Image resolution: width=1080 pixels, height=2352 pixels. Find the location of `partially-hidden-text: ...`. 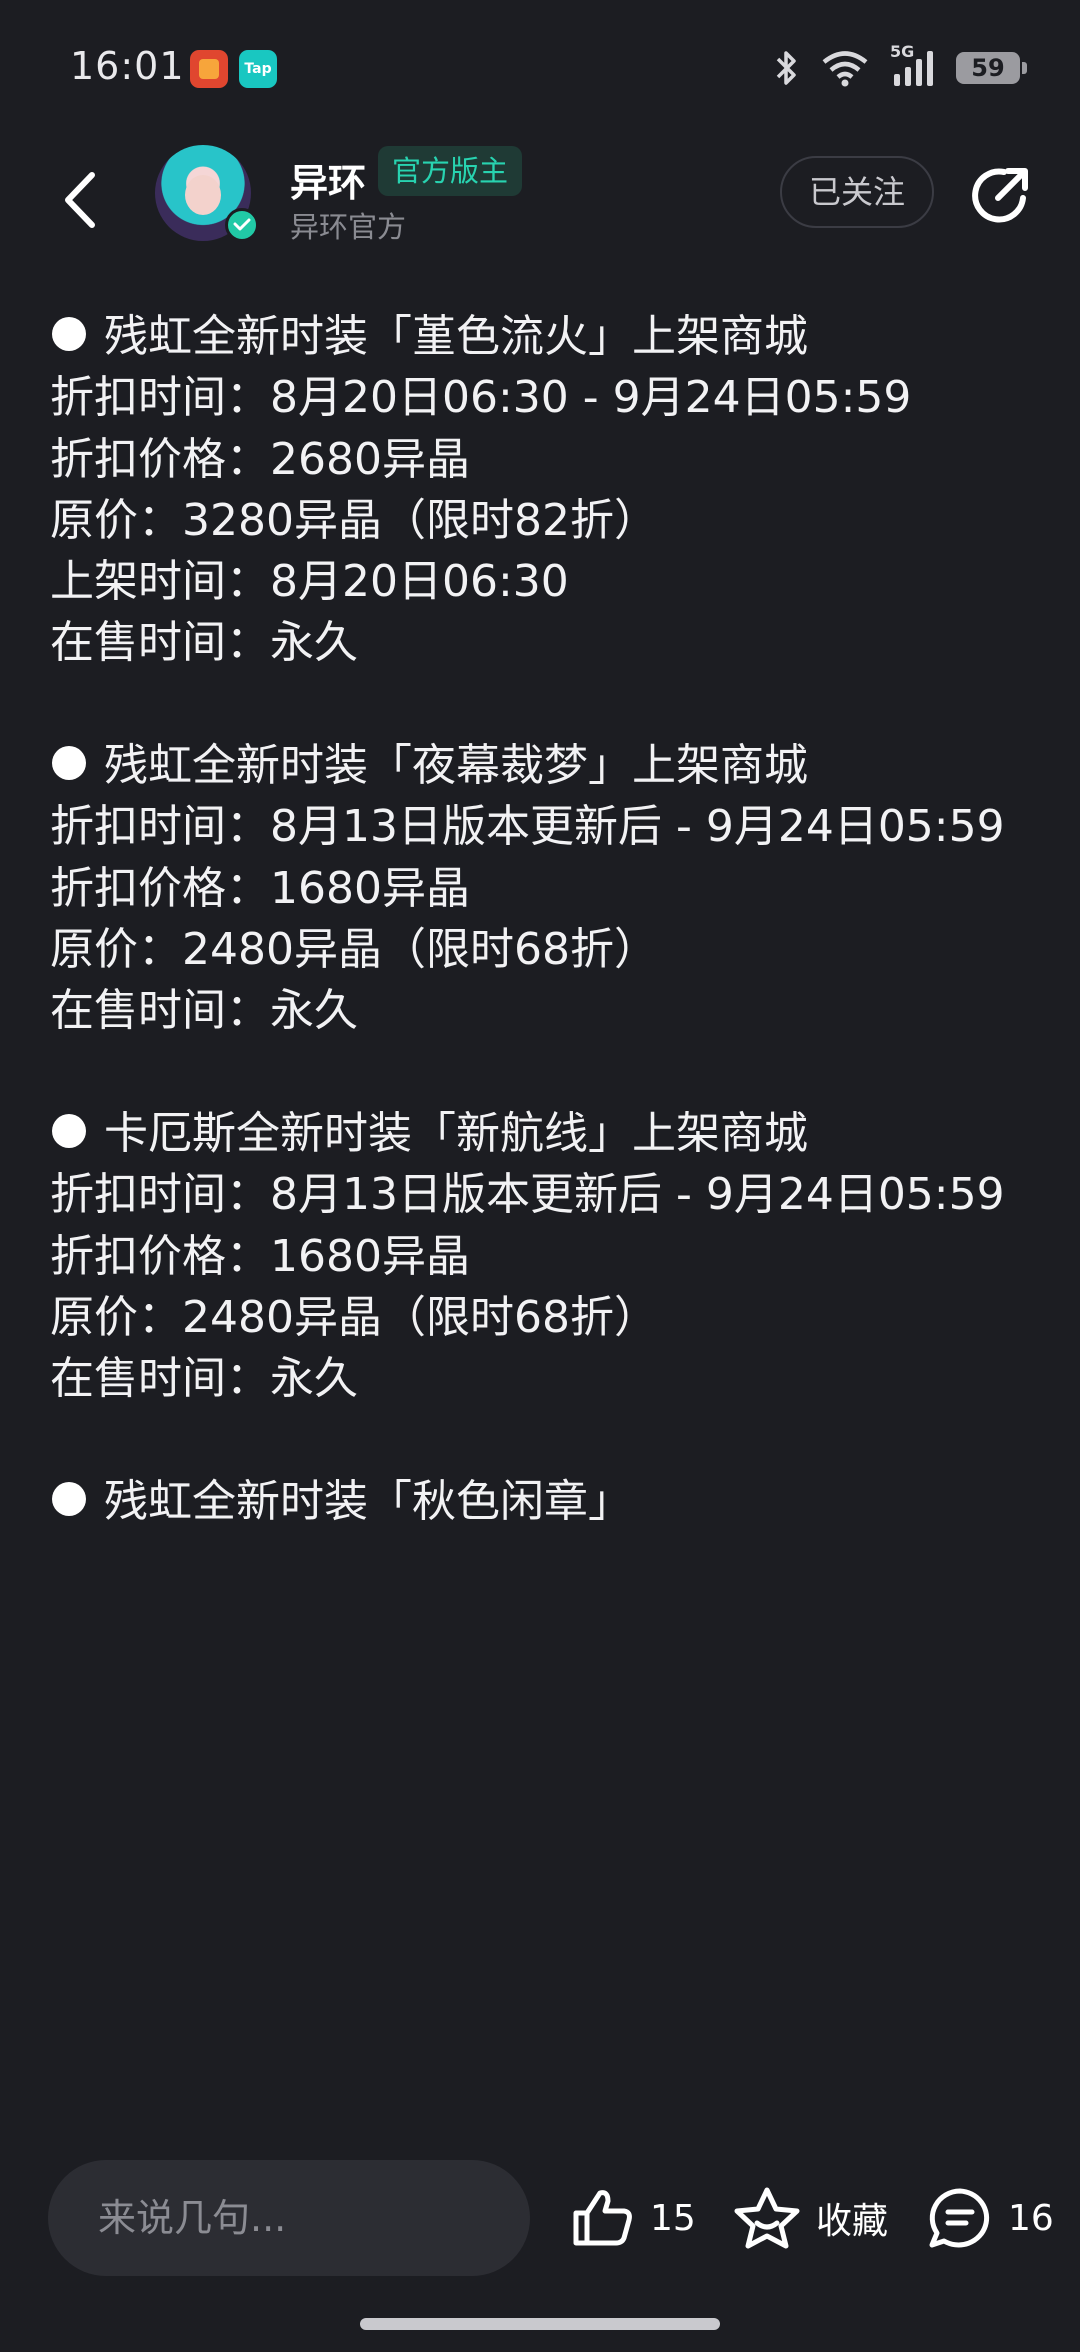

partially-hidden-text: ... is located at coordinates (211, 273).